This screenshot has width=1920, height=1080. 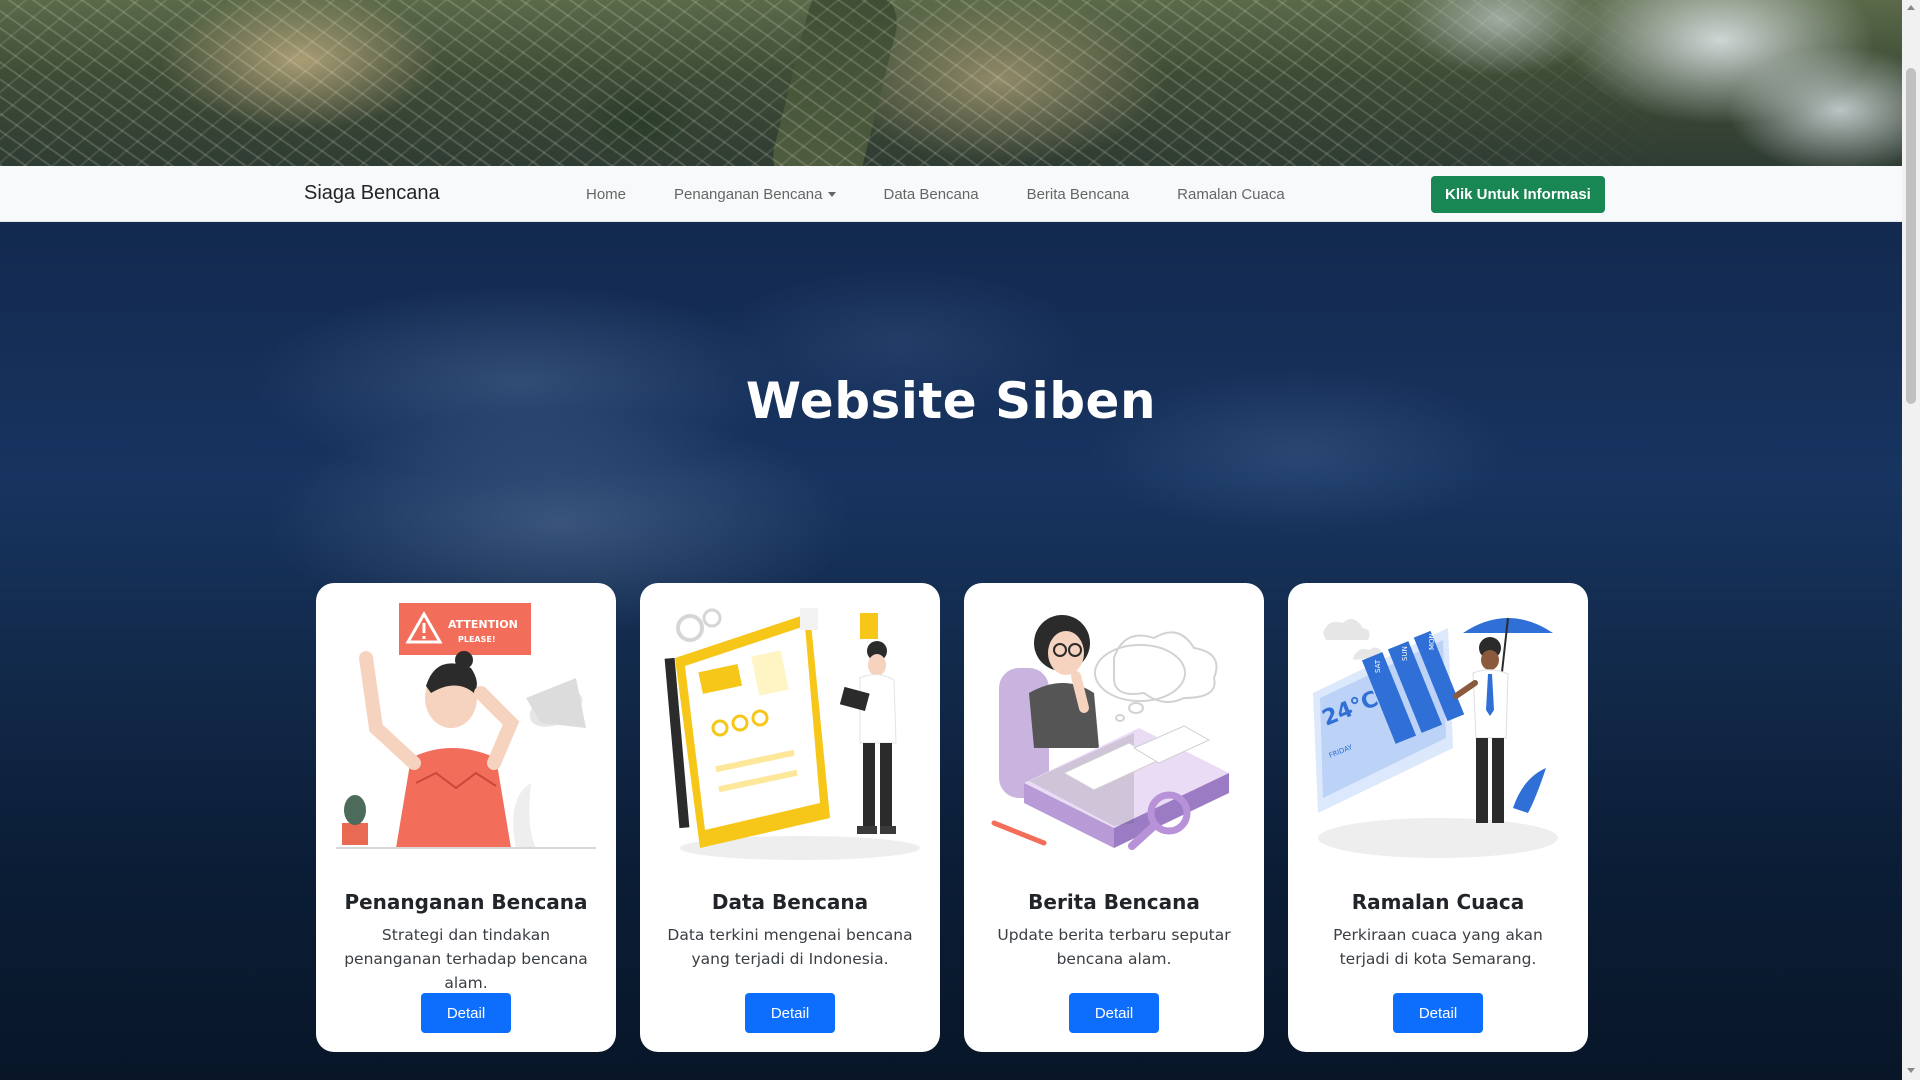 What do you see at coordinates (477, 639) in the screenshot?
I see `illustration-text-please: PLEASE!` at bounding box center [477, 639].